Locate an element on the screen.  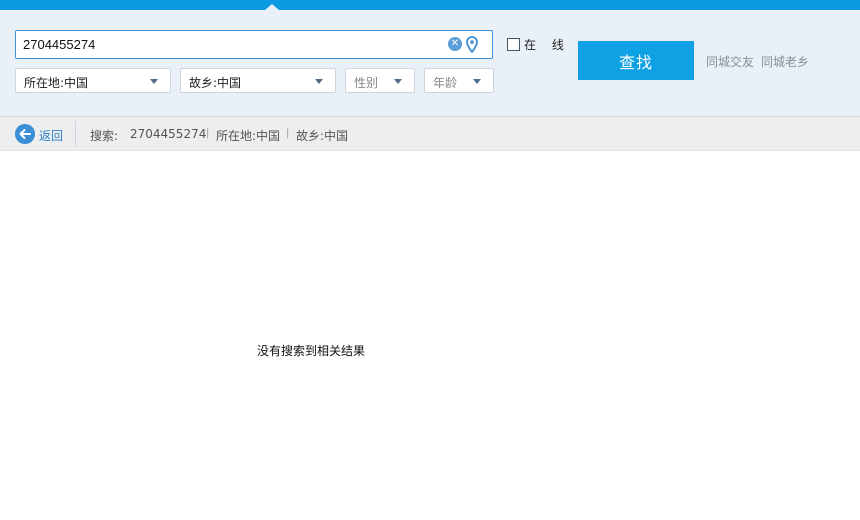
gender-dropdown-value: 性别 is located at coordinates (366, 83).